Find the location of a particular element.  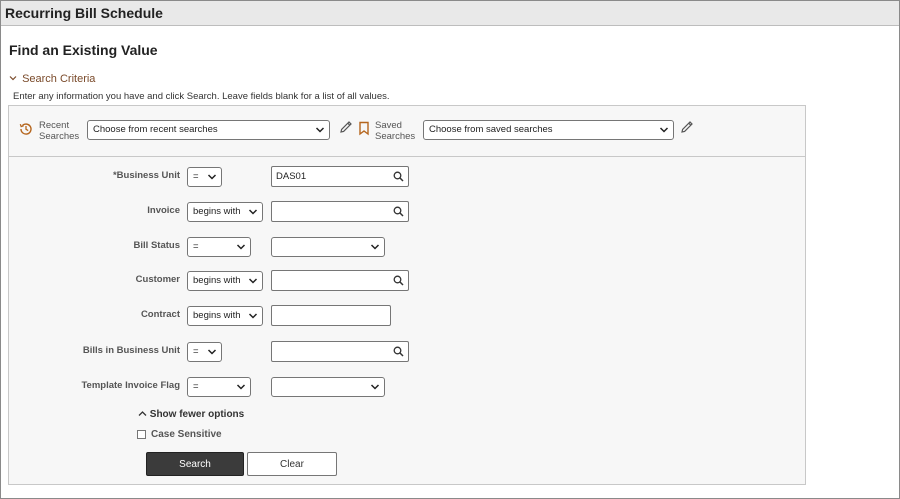

business-unit-label: *Business Unit is located at coordinates (146, 175).